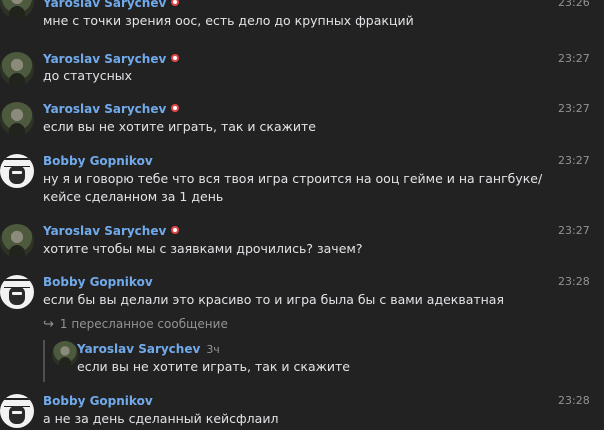 This screenshot has width=604, height=430. Describe the element at coordinates (213, 366) in the screenshot. I see `forwarded-text: если вы не хотите играть, так и скажите` at that location.